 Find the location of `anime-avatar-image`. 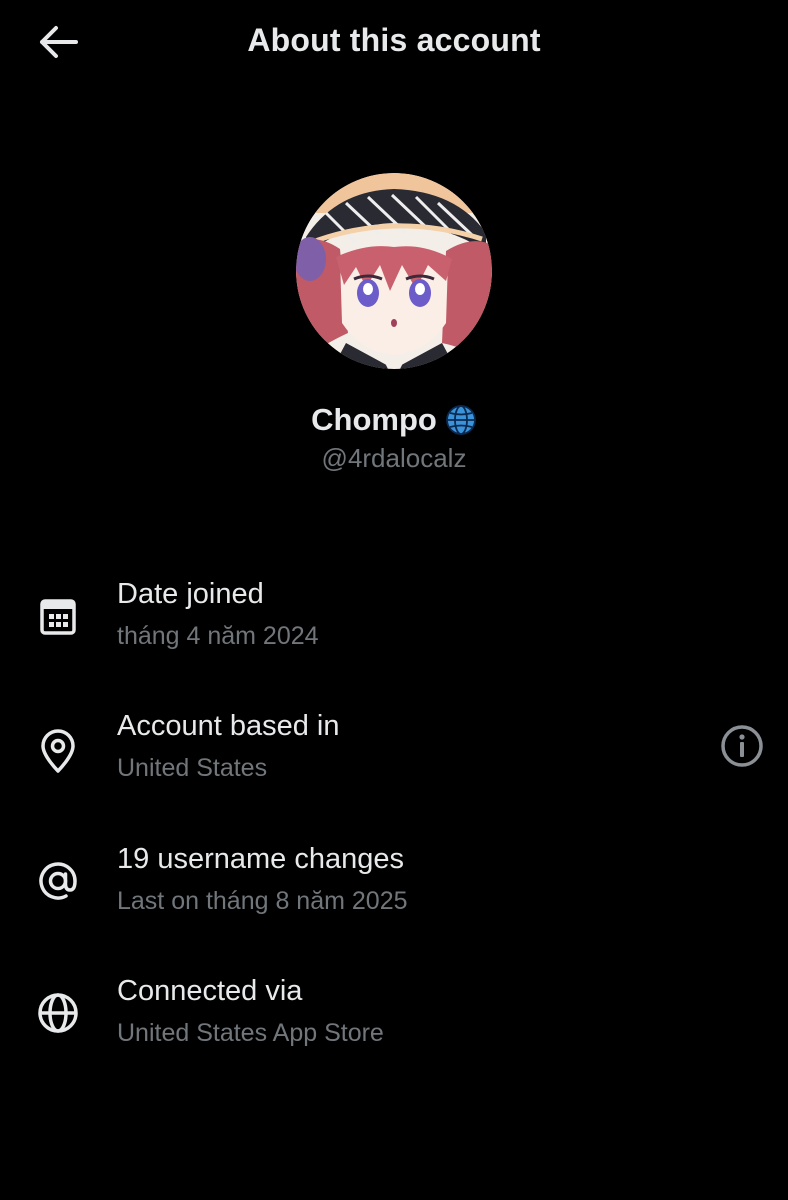

anime-avatar-image is located at coordinates (394, 271).